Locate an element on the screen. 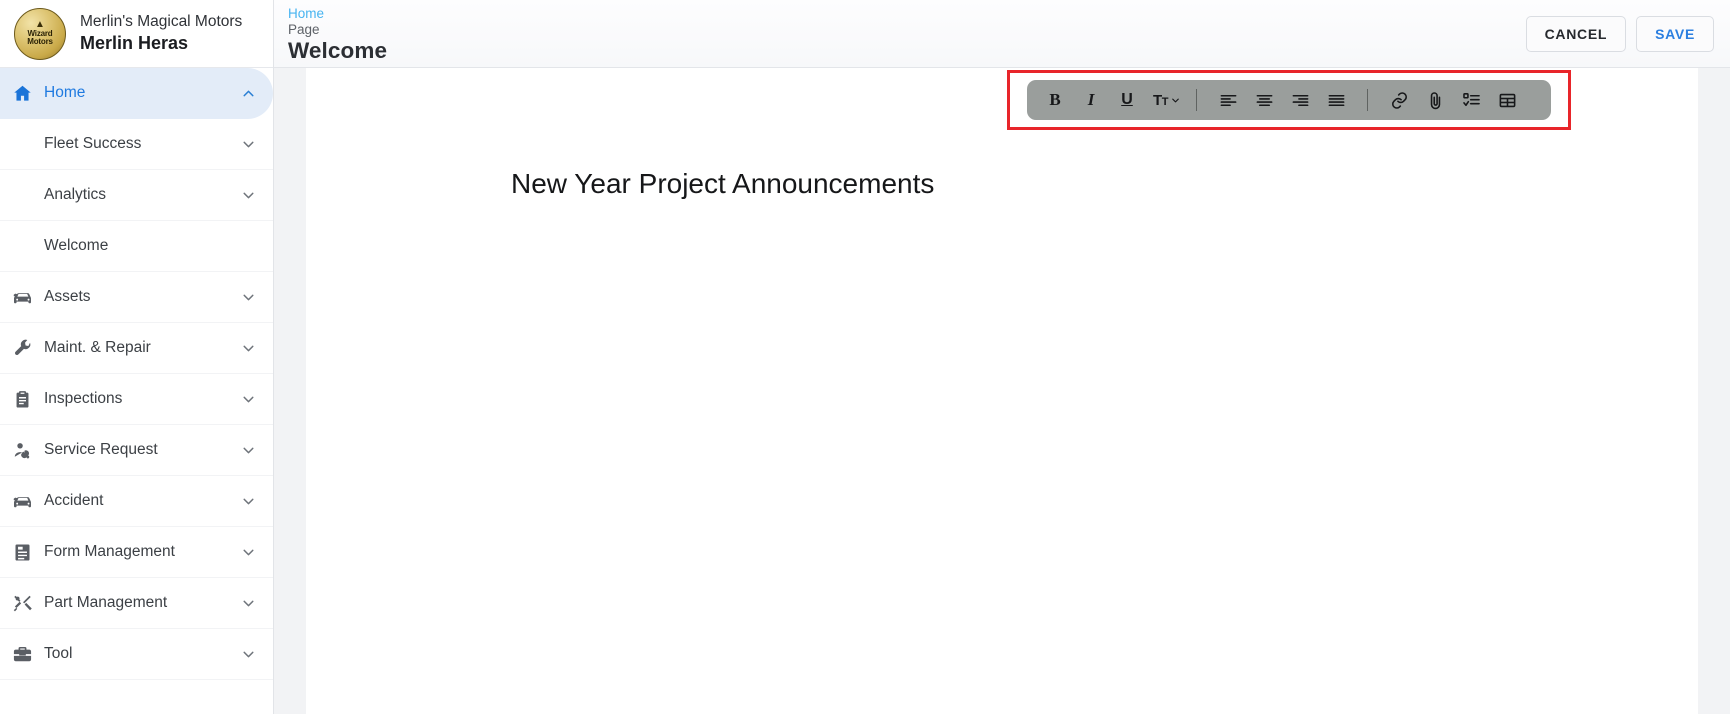 The height and width of the screenshot is (714, 1730). sidebar-item-label: Tool is located at coordinates (58, 653).